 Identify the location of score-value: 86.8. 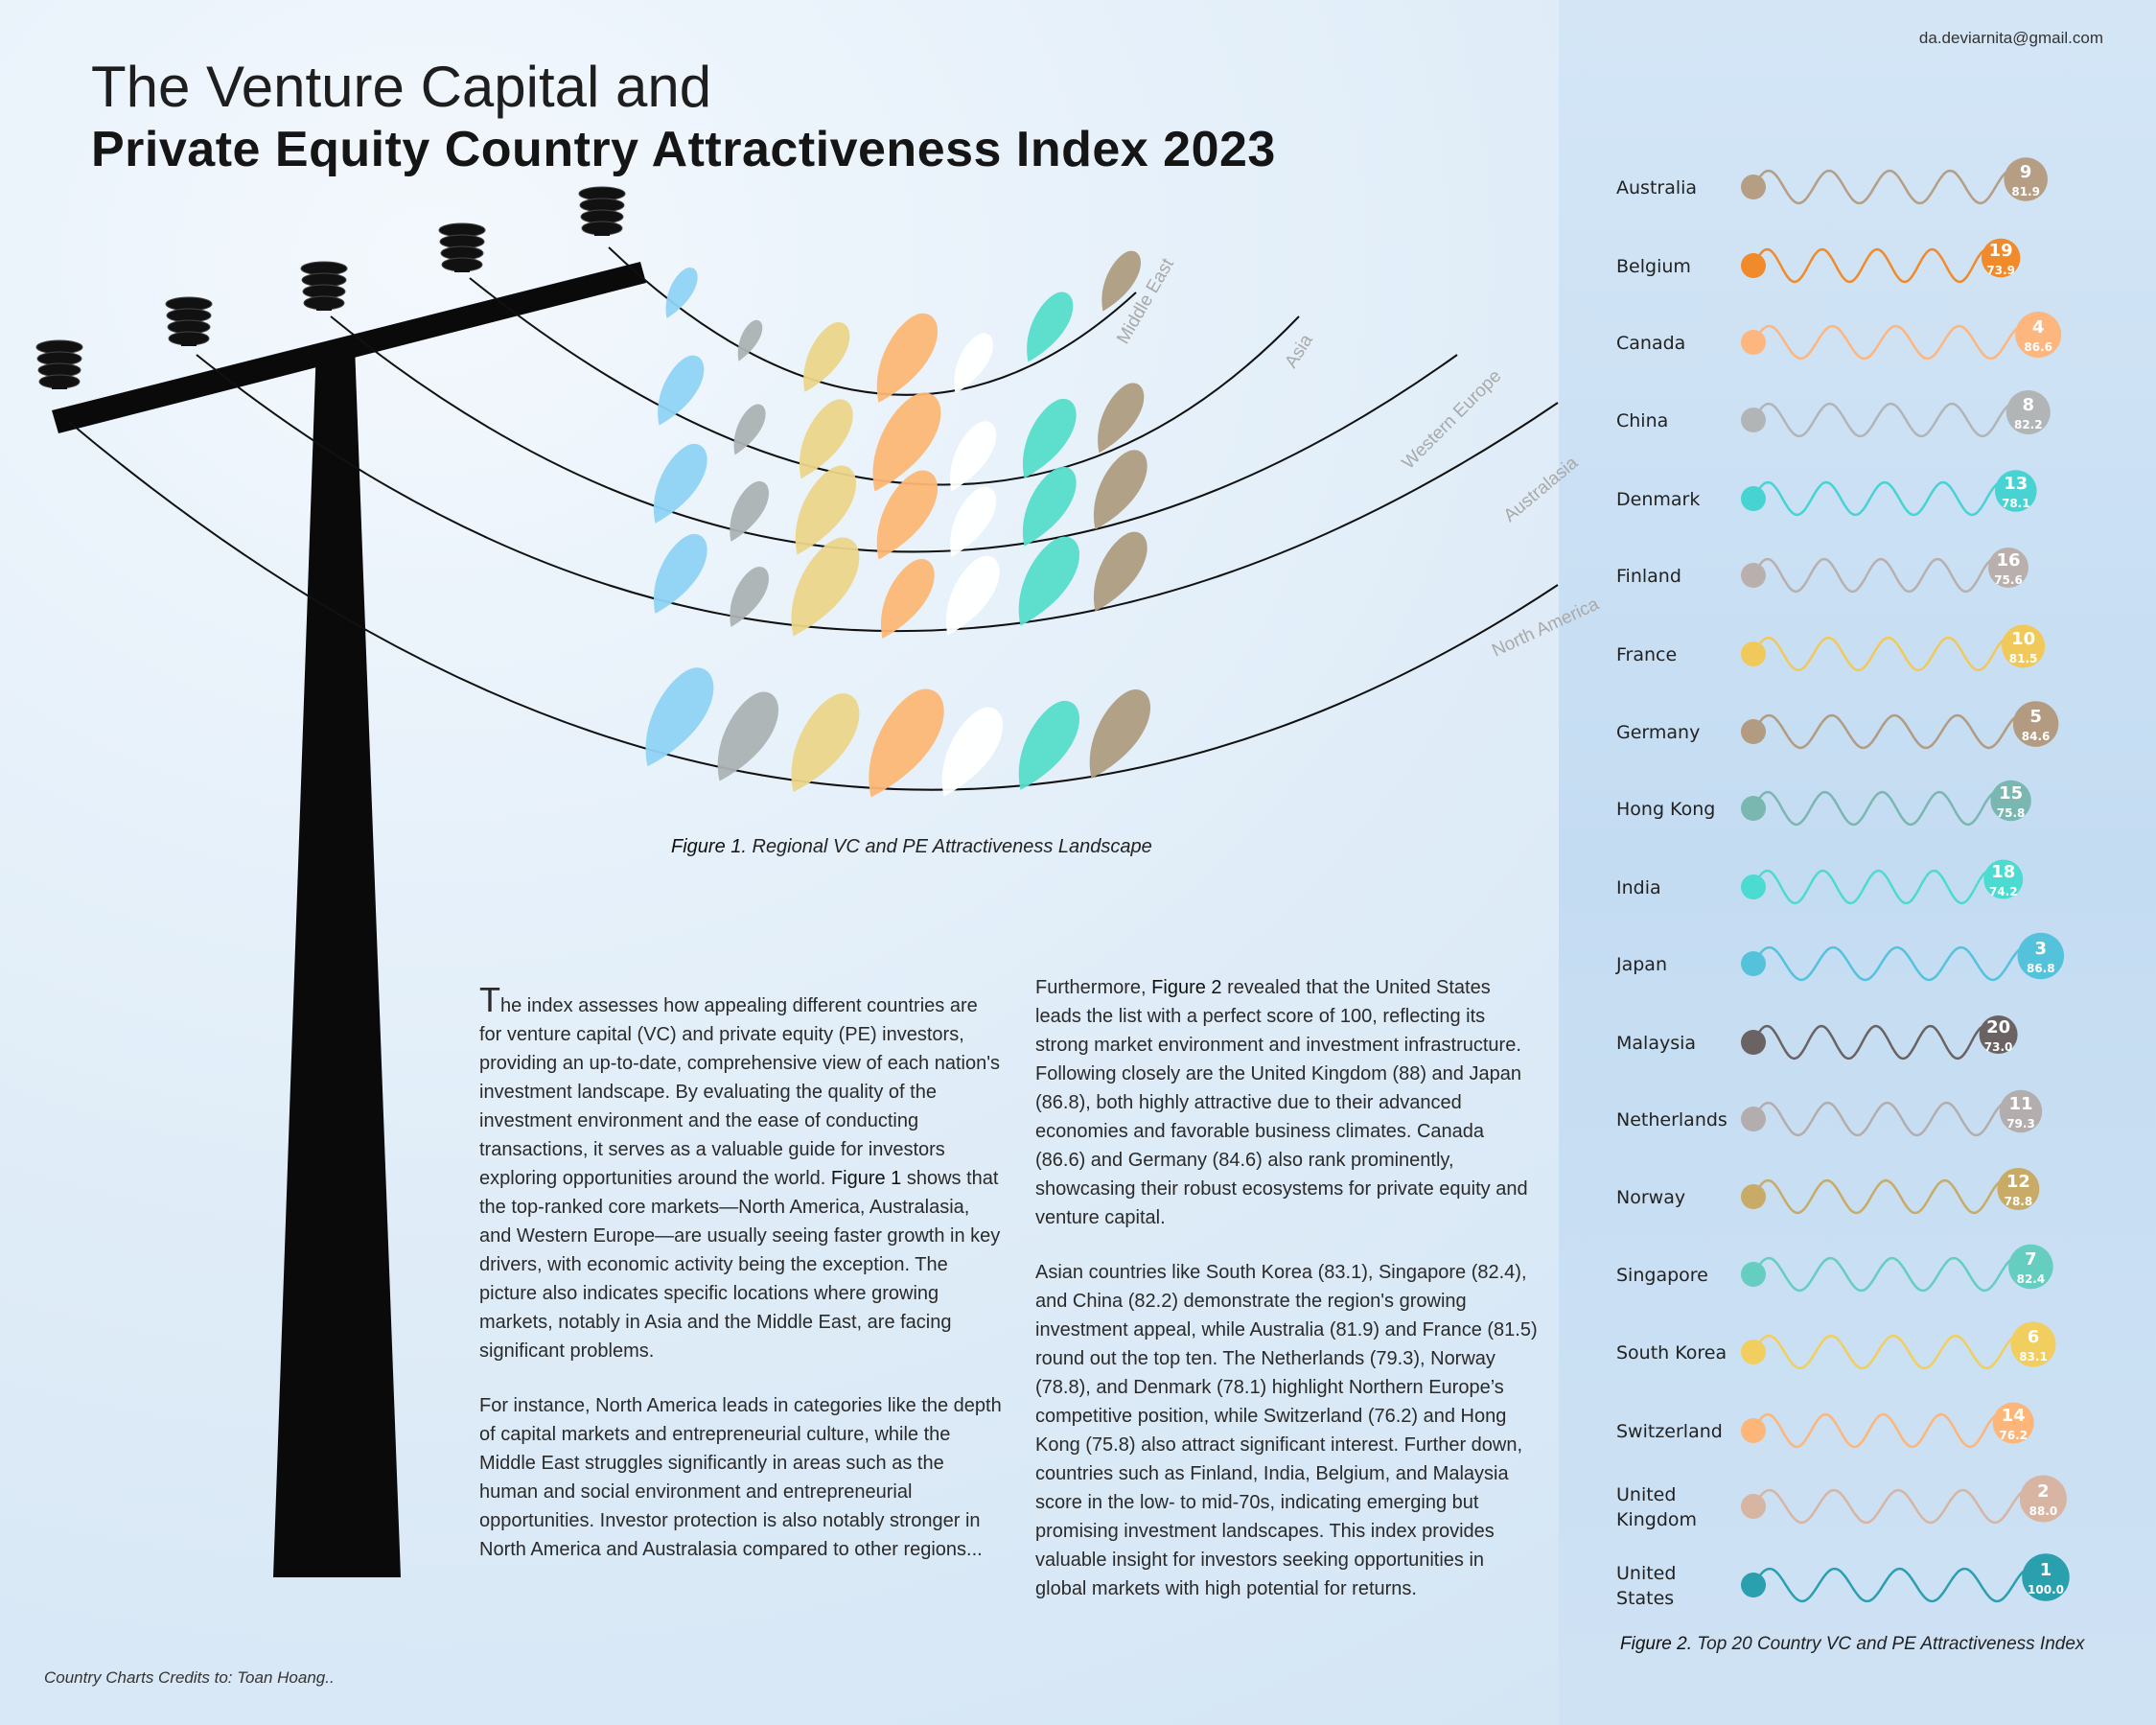
(2041, 969).